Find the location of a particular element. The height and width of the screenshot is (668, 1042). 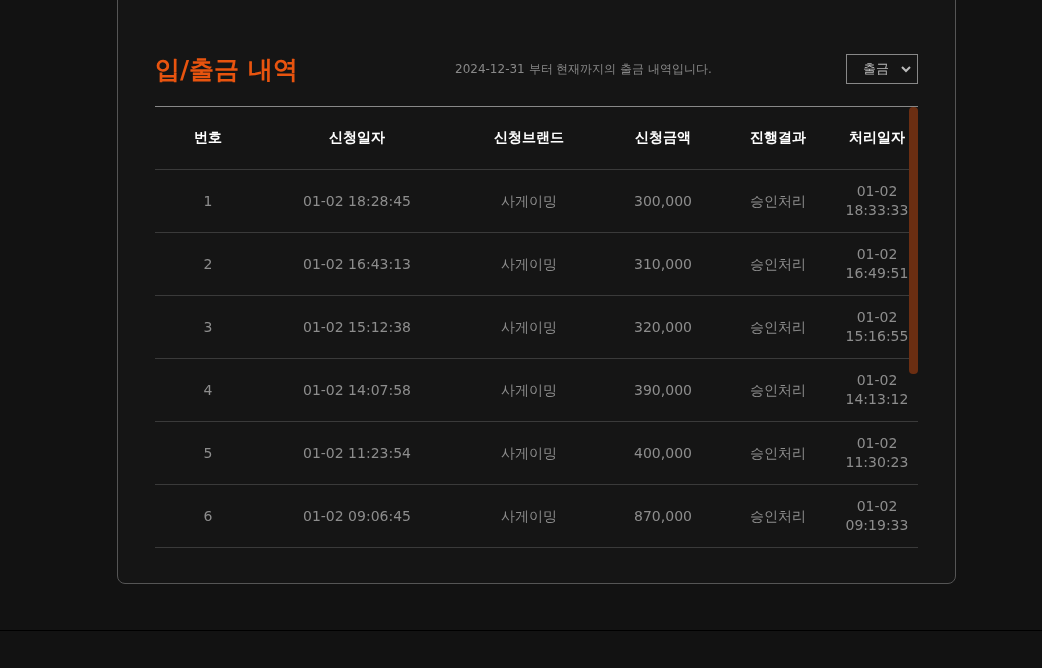

table-cell-text: 01-02 14:07:58 is located at coordinates (357, 390).